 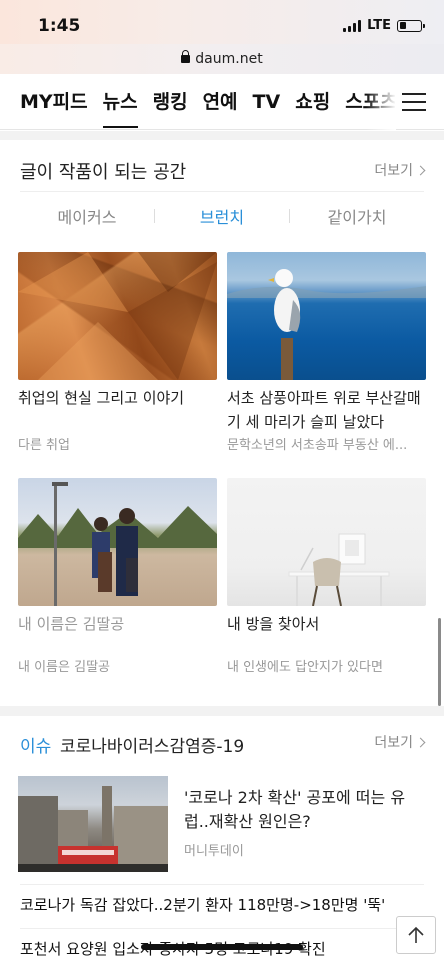 What do you see at coordinates (222, 904) in the screenshot?
I see `headline-link: 코로나가 독감 잡았다..2분기 환자 118만명->18만명 '뚝'` at bounding box center [222, 904].